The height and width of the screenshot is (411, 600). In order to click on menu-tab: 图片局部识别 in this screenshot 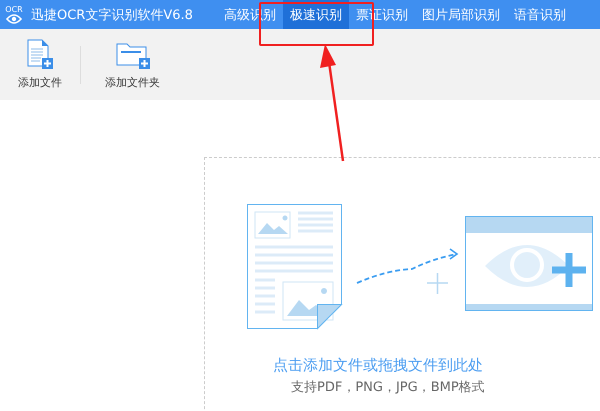, I will do `click(460, 14)`.